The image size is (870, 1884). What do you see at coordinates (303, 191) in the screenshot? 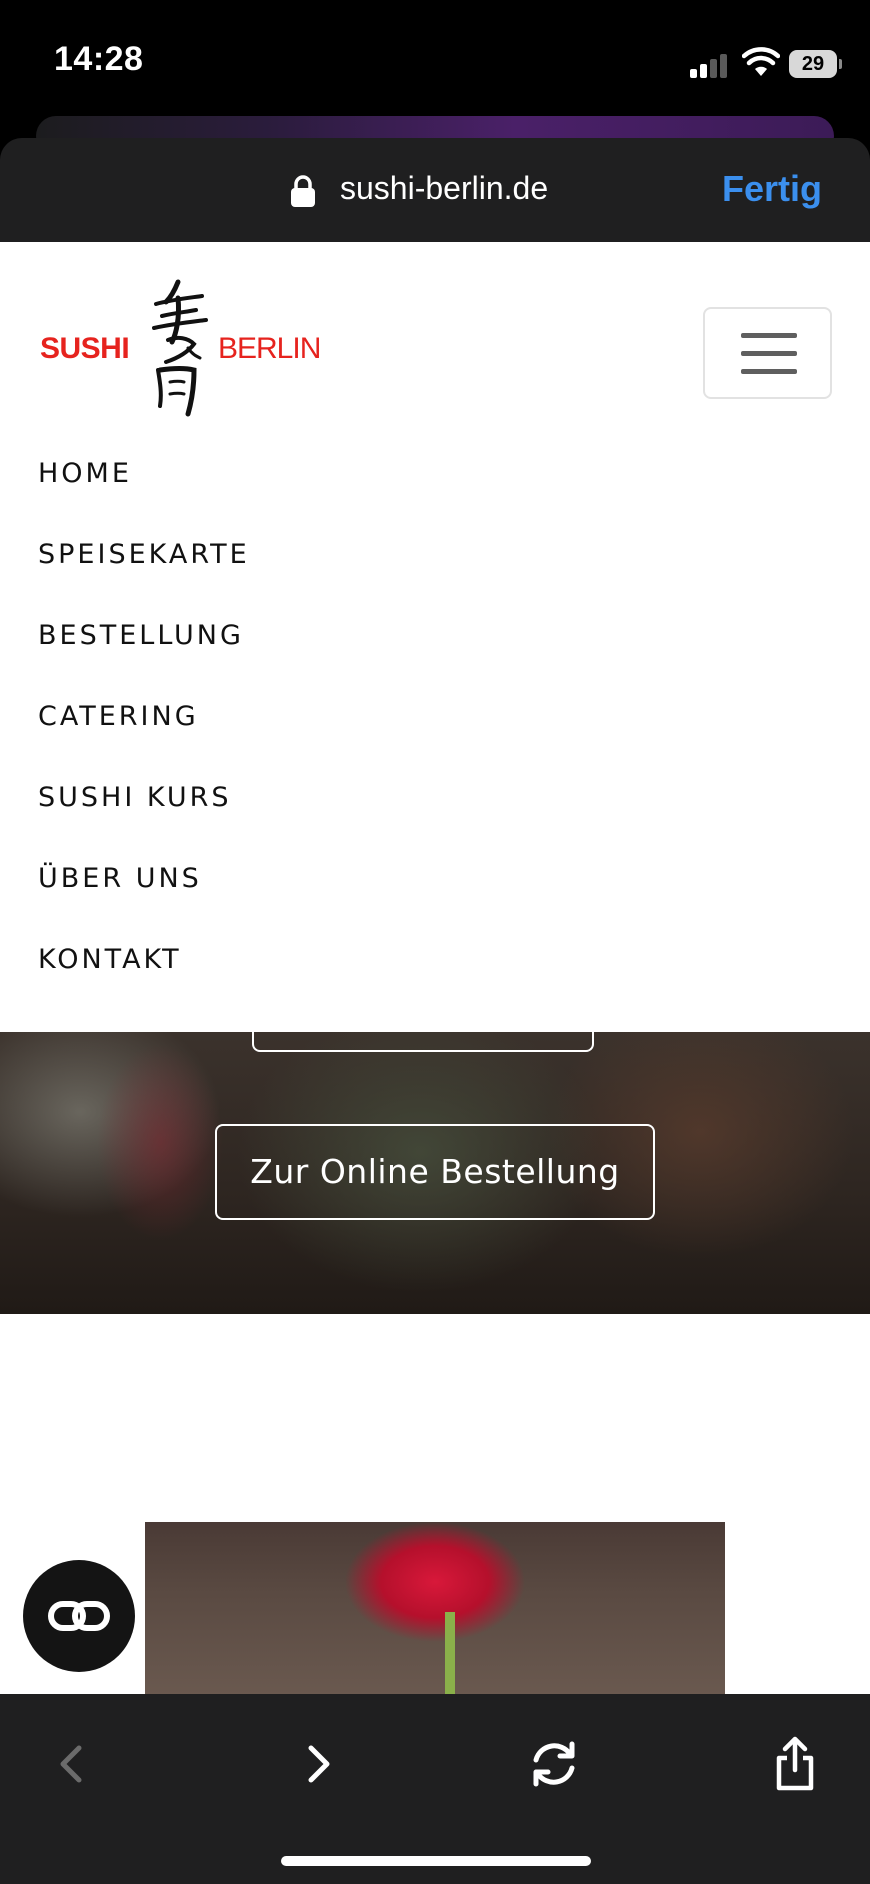
I see `lock-icon` at bounding box center [303, 191].